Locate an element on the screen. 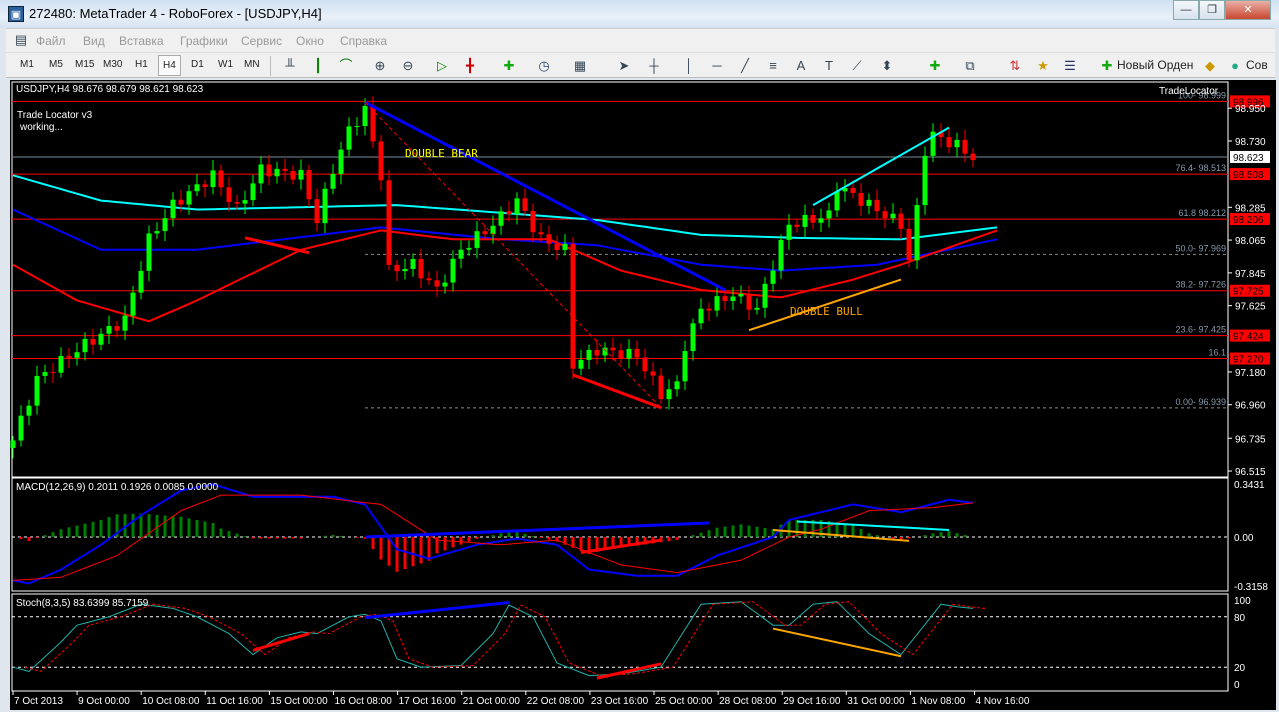 The height and width of the screenshot is (712, 1279). date-label: 17 Oct 16:00 is located at coordinates (428, 701).